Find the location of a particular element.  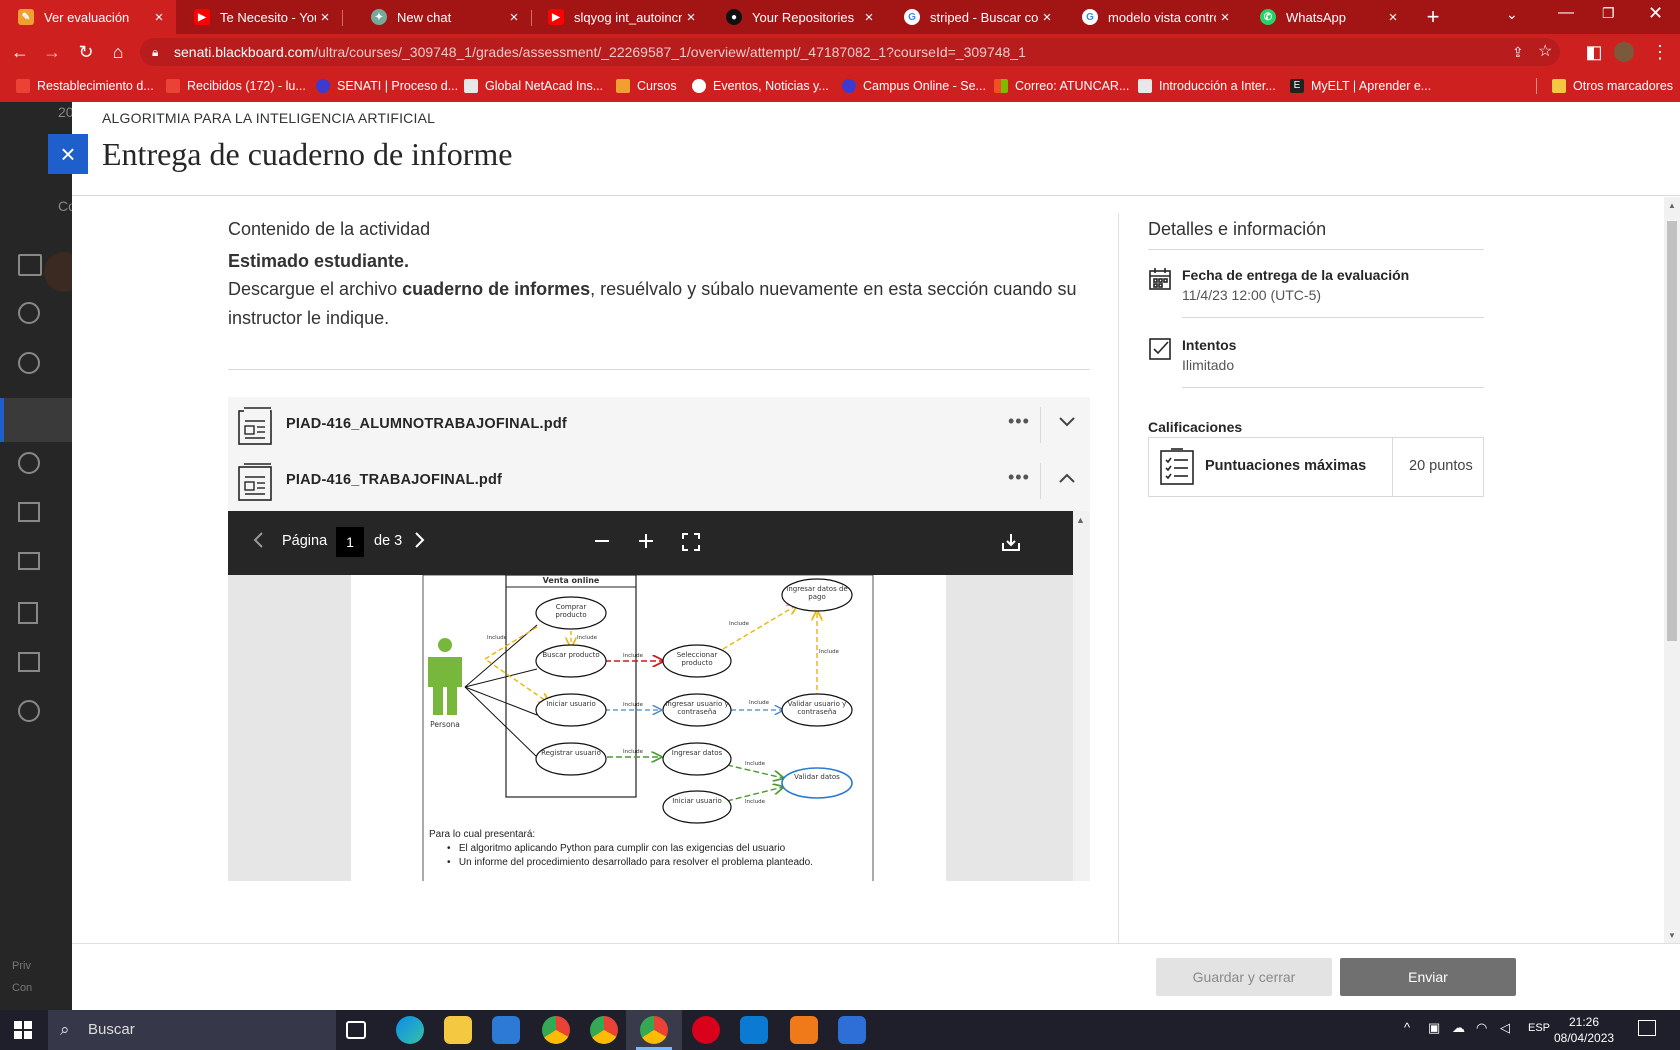

tab-youtube-sqlite: ▶ slqyog int_autoincrement × is located at coordinates (619, 17).